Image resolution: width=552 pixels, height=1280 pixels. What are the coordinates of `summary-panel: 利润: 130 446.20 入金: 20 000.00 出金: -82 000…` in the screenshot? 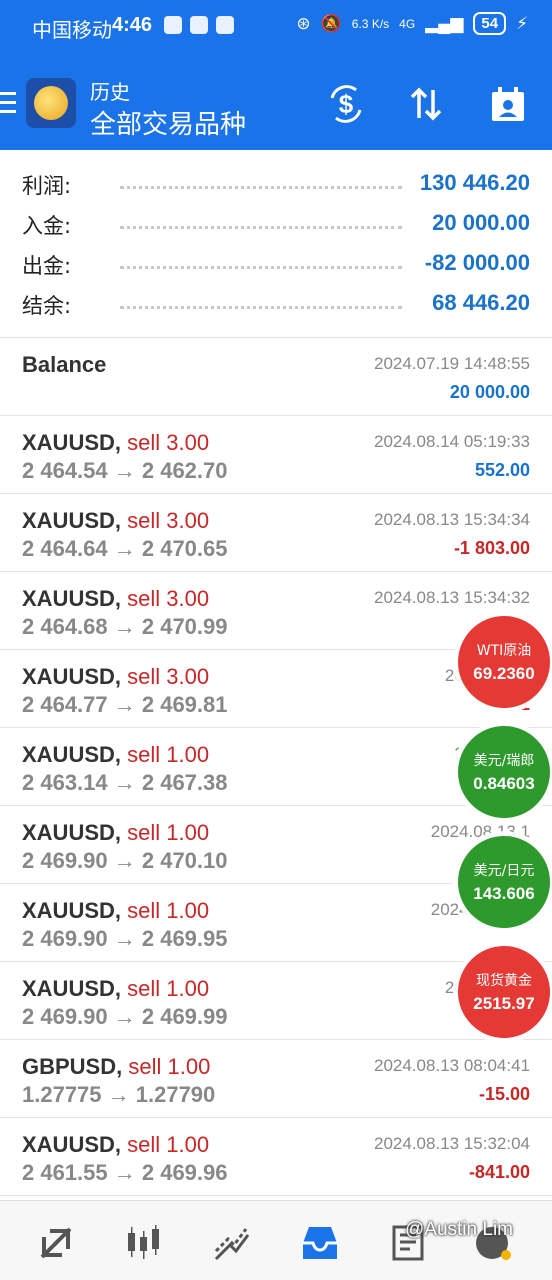 It's located at (276, 244).